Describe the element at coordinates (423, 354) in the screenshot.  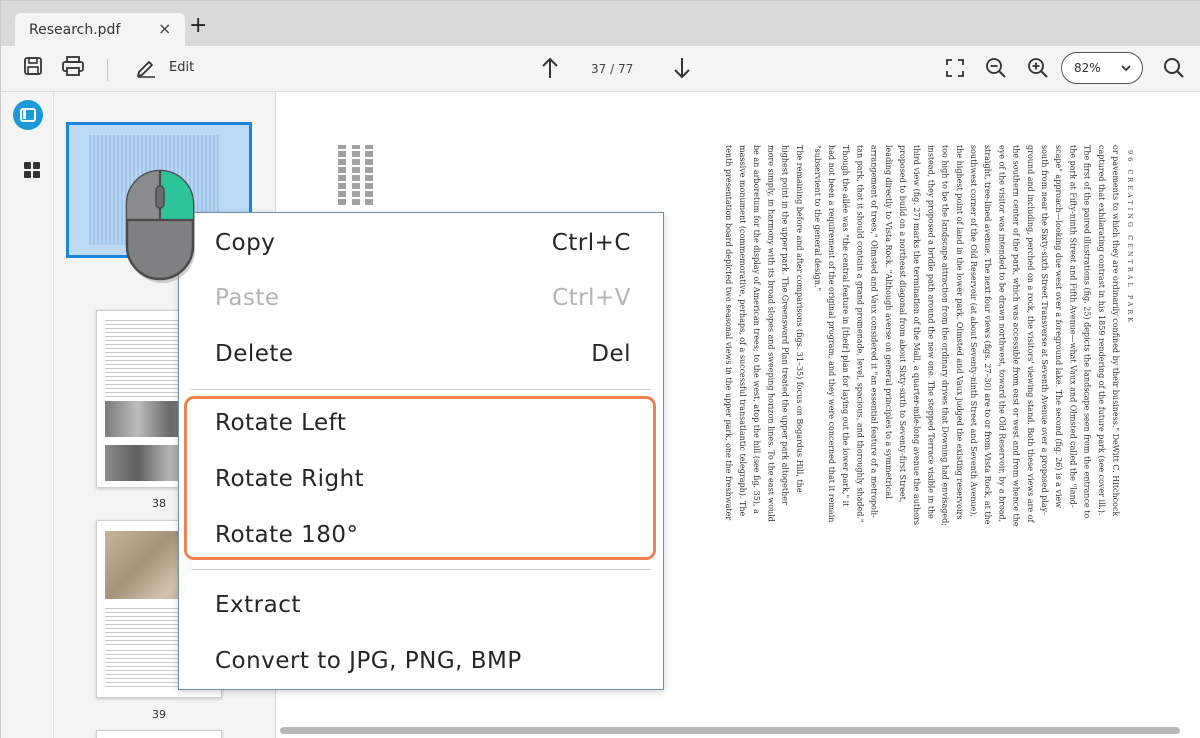
I see `menu-item-delete: Delete Del` at that location.